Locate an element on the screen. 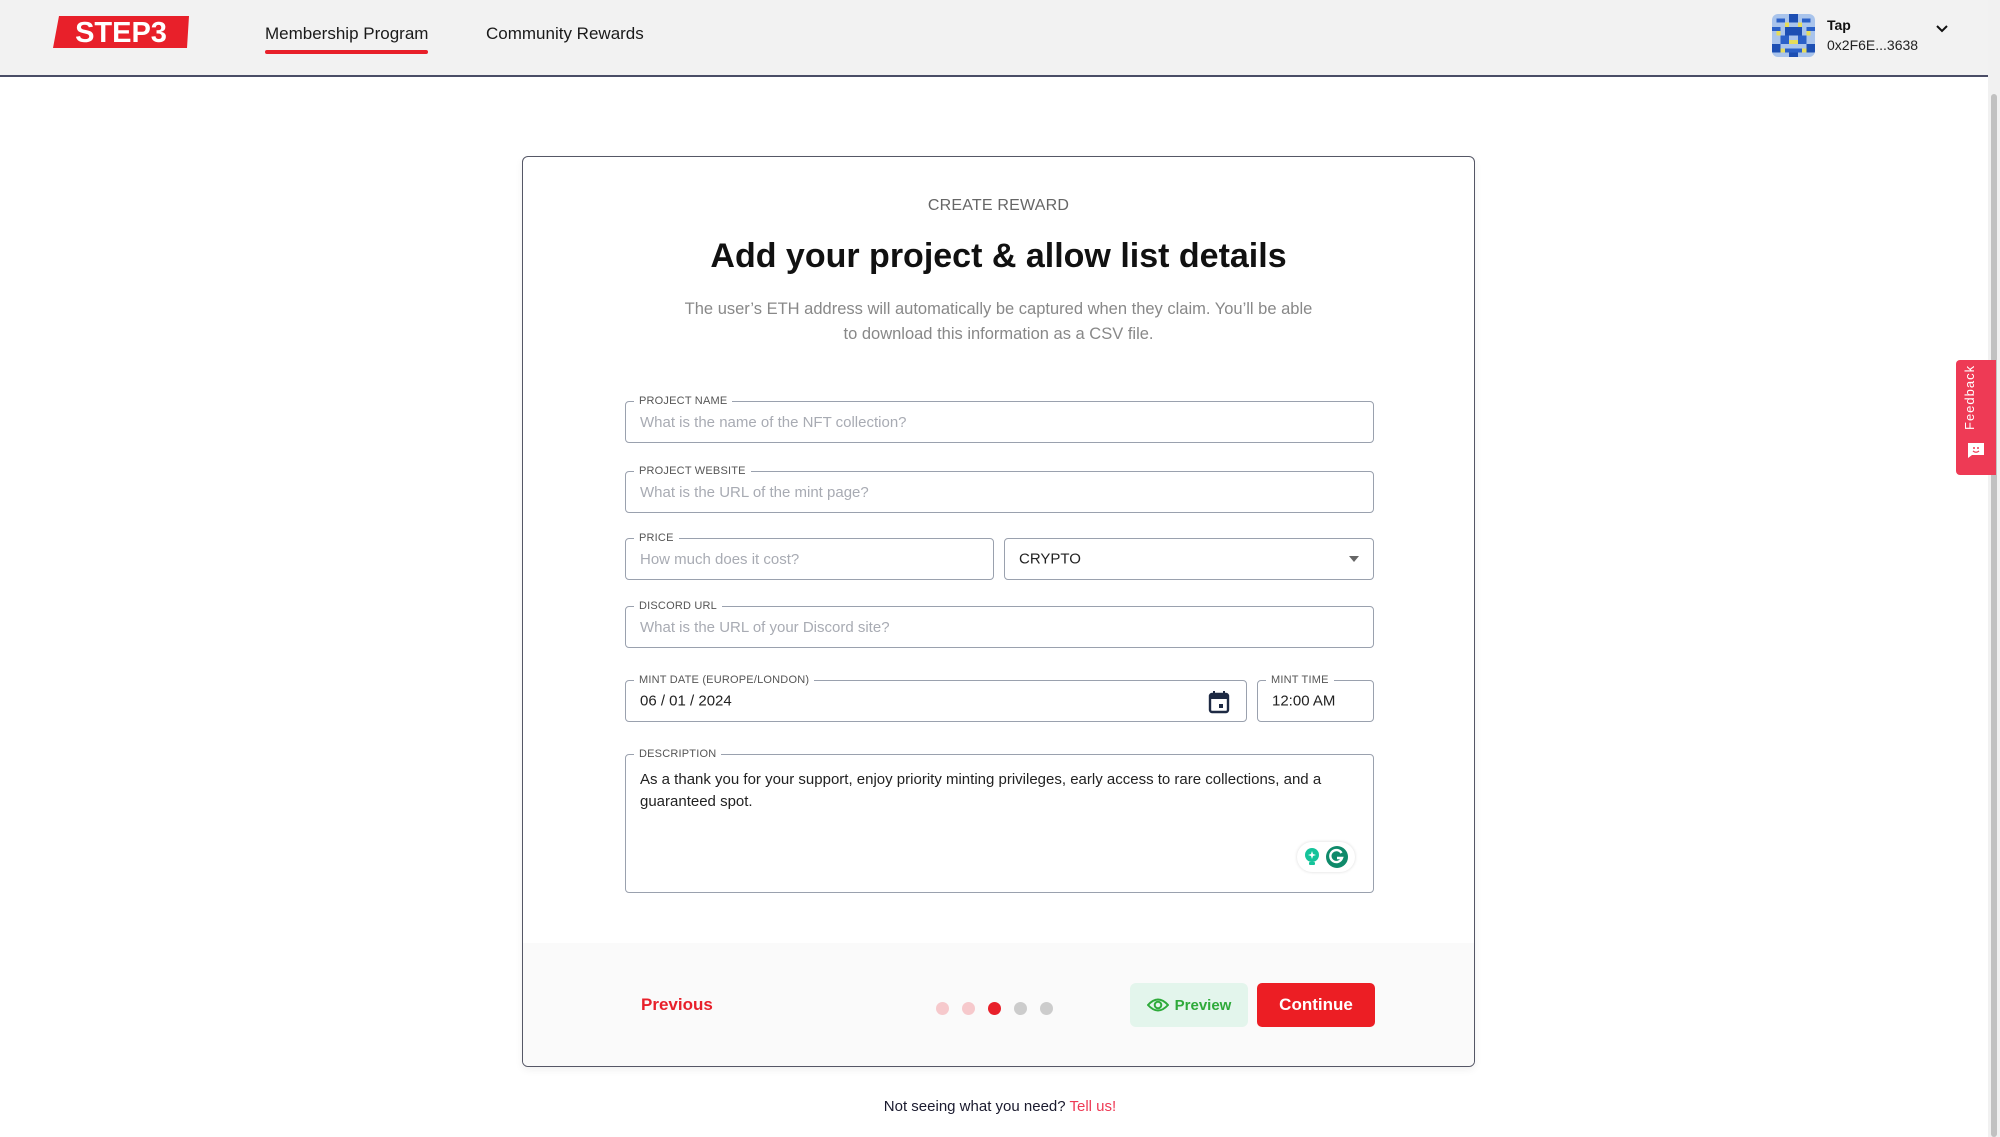 This screenshot has height=1137, width=2000. chevron-down-icon is located at coordinates (1942, 29).